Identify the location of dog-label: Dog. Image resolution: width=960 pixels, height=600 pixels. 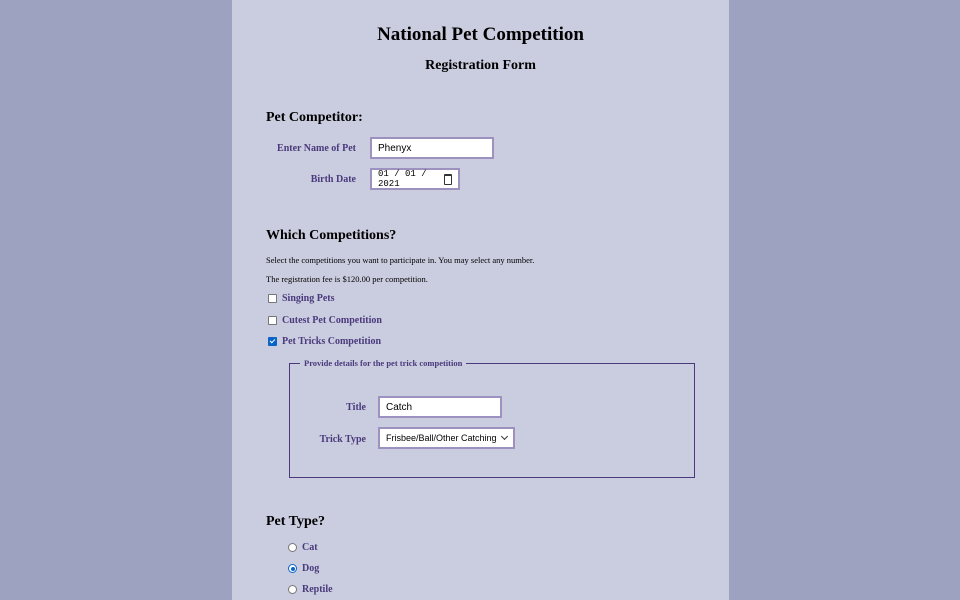
(311, 568).